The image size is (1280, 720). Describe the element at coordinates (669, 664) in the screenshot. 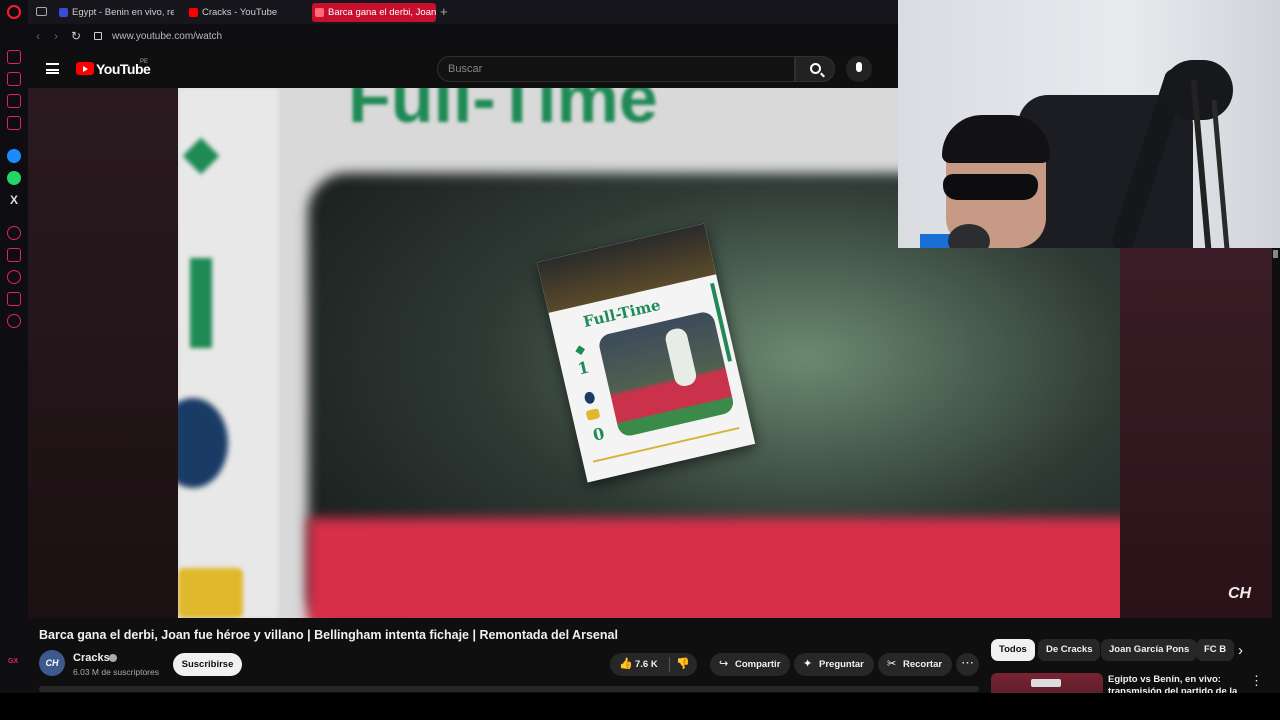

I see `divider` at that location.